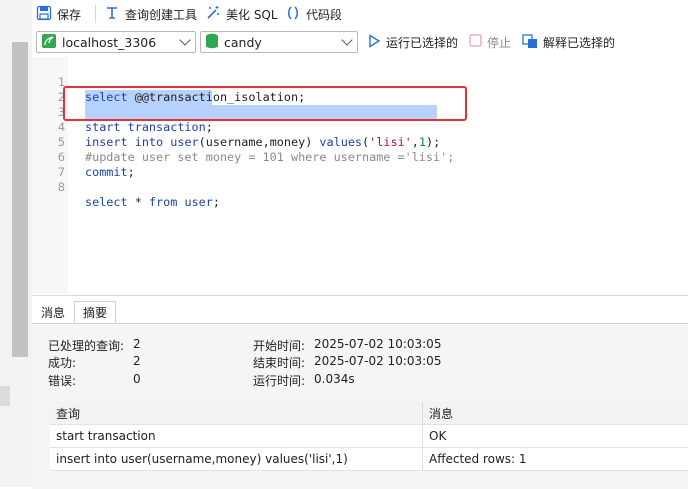 The height and width of the screenshot is (489, 688). I want to click on magic-wand-icon, so click(213, 14).